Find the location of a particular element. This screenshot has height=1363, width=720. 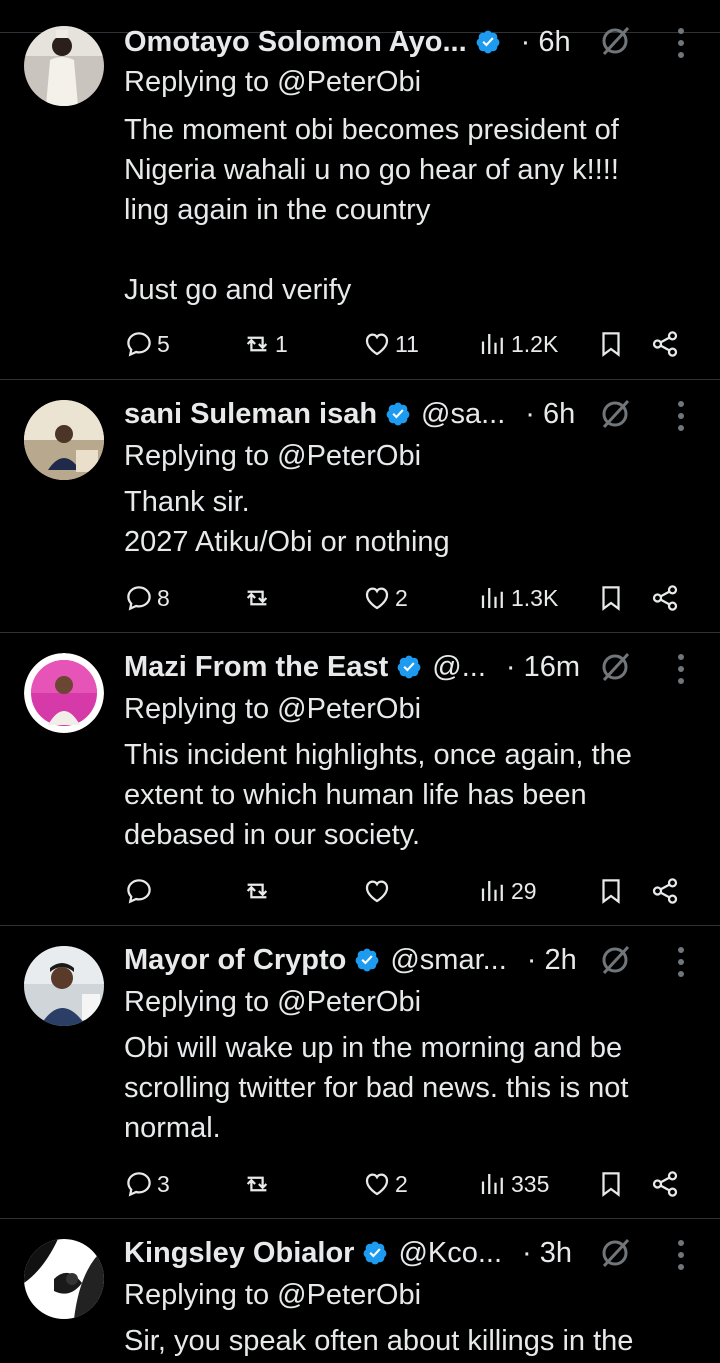

tweet-text: Thank sir. 2027 Atiku/Obi or nothing is located at coordinates (287, 522).